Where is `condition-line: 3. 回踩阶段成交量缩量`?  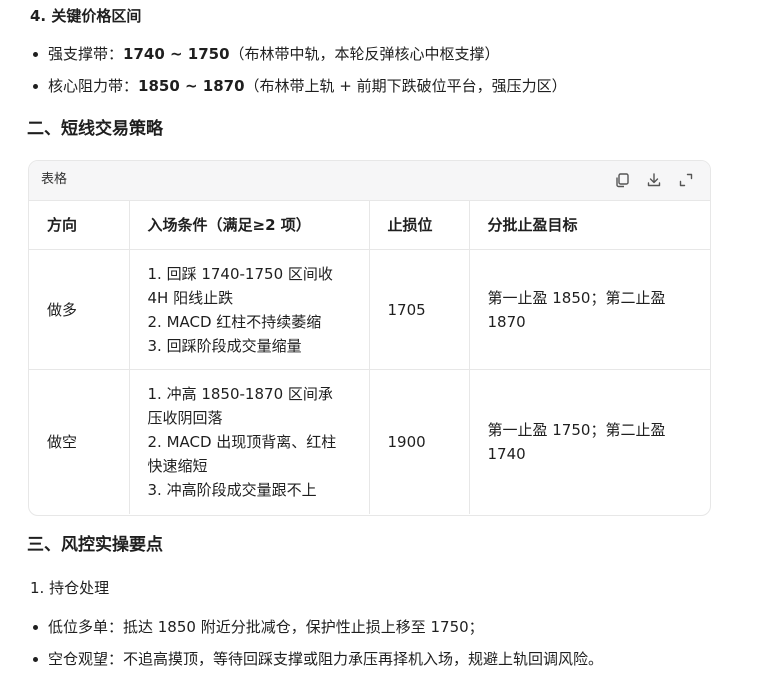 condition-line: 3. 回踩阶段成交量缩量 is located at coordinates (224, 345).